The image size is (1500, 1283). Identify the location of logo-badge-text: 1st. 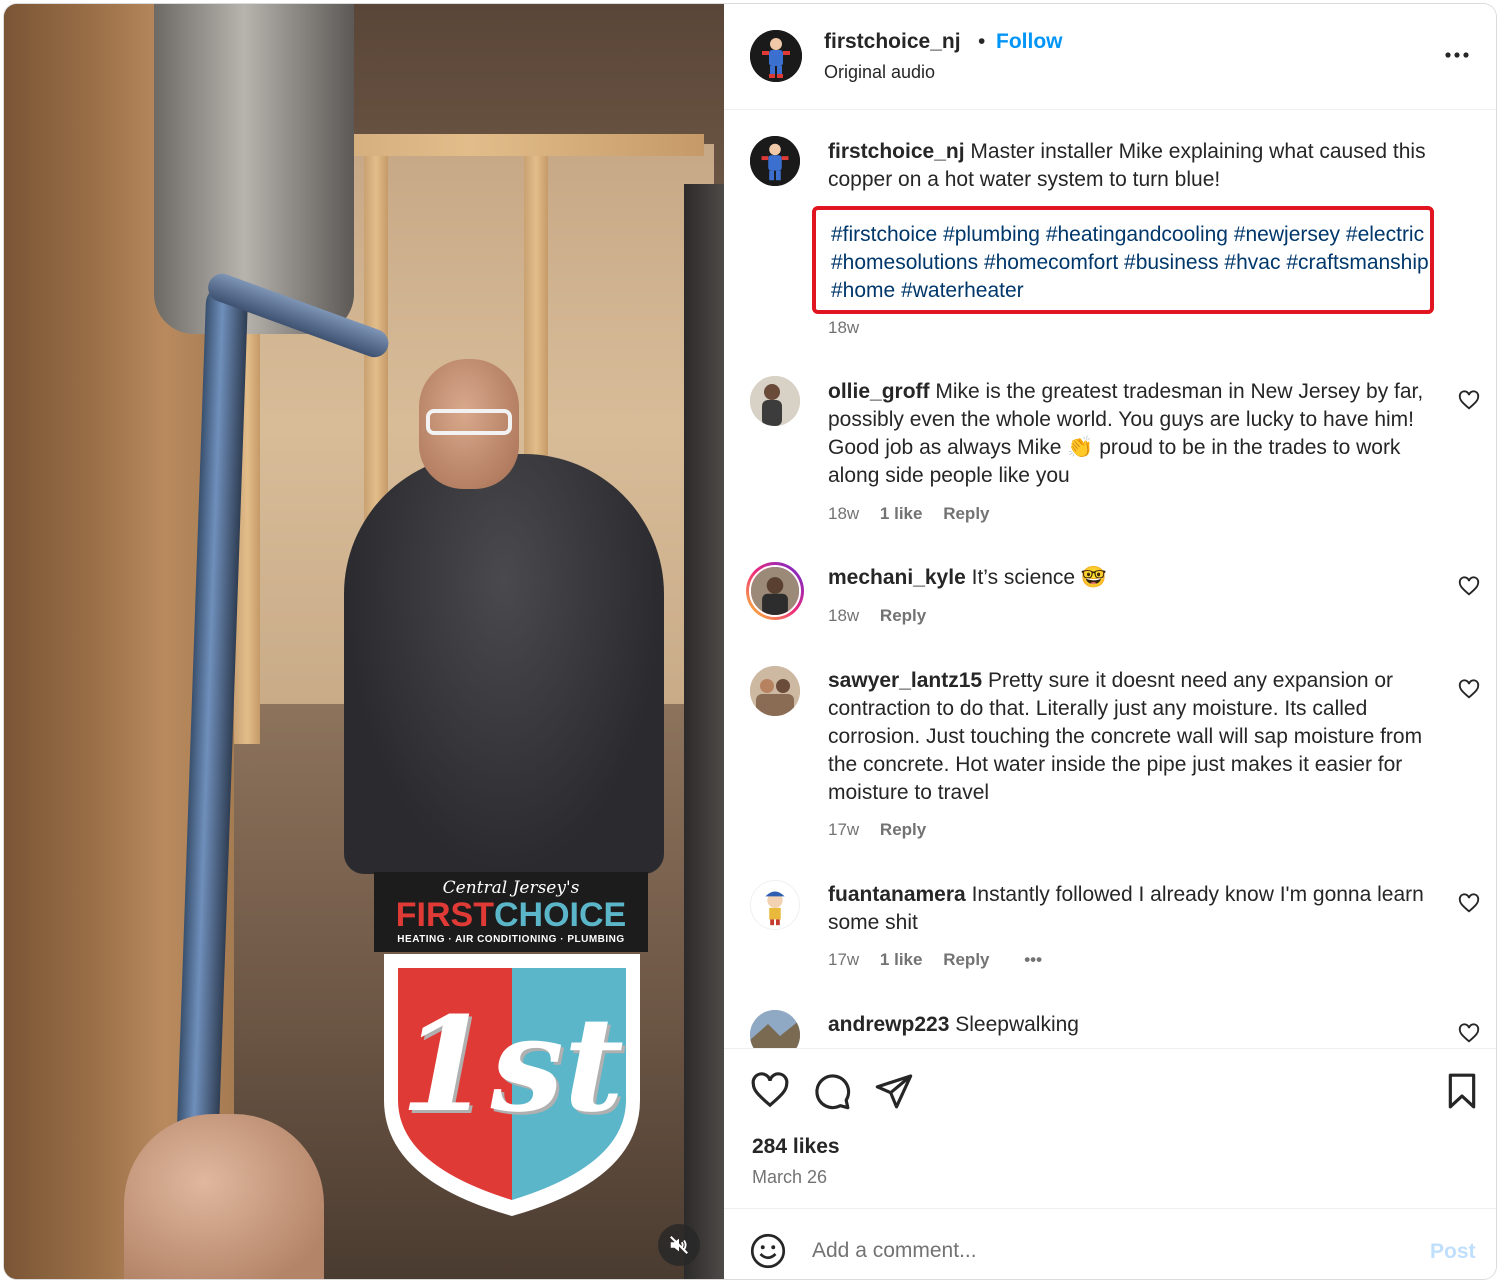
(512, 1064).